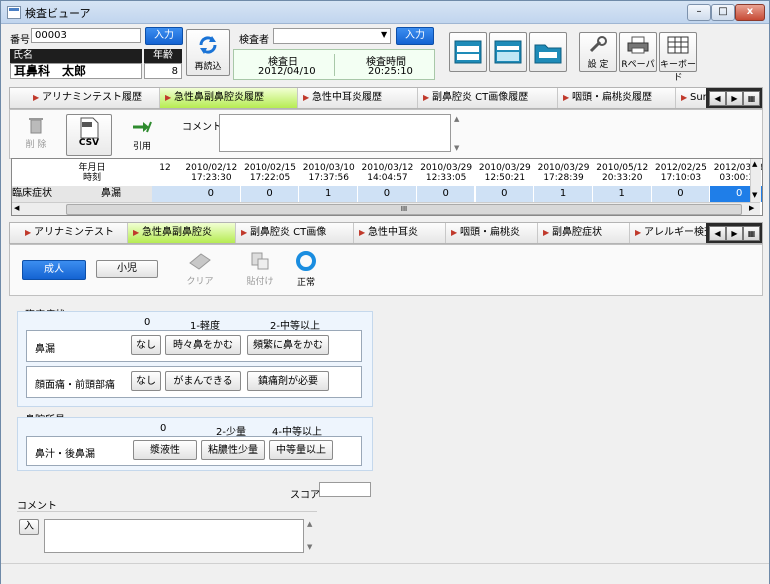 This screenshot has height=584, width=770. I want to click on scroll-up-icon: ▲, so click(754, 164).